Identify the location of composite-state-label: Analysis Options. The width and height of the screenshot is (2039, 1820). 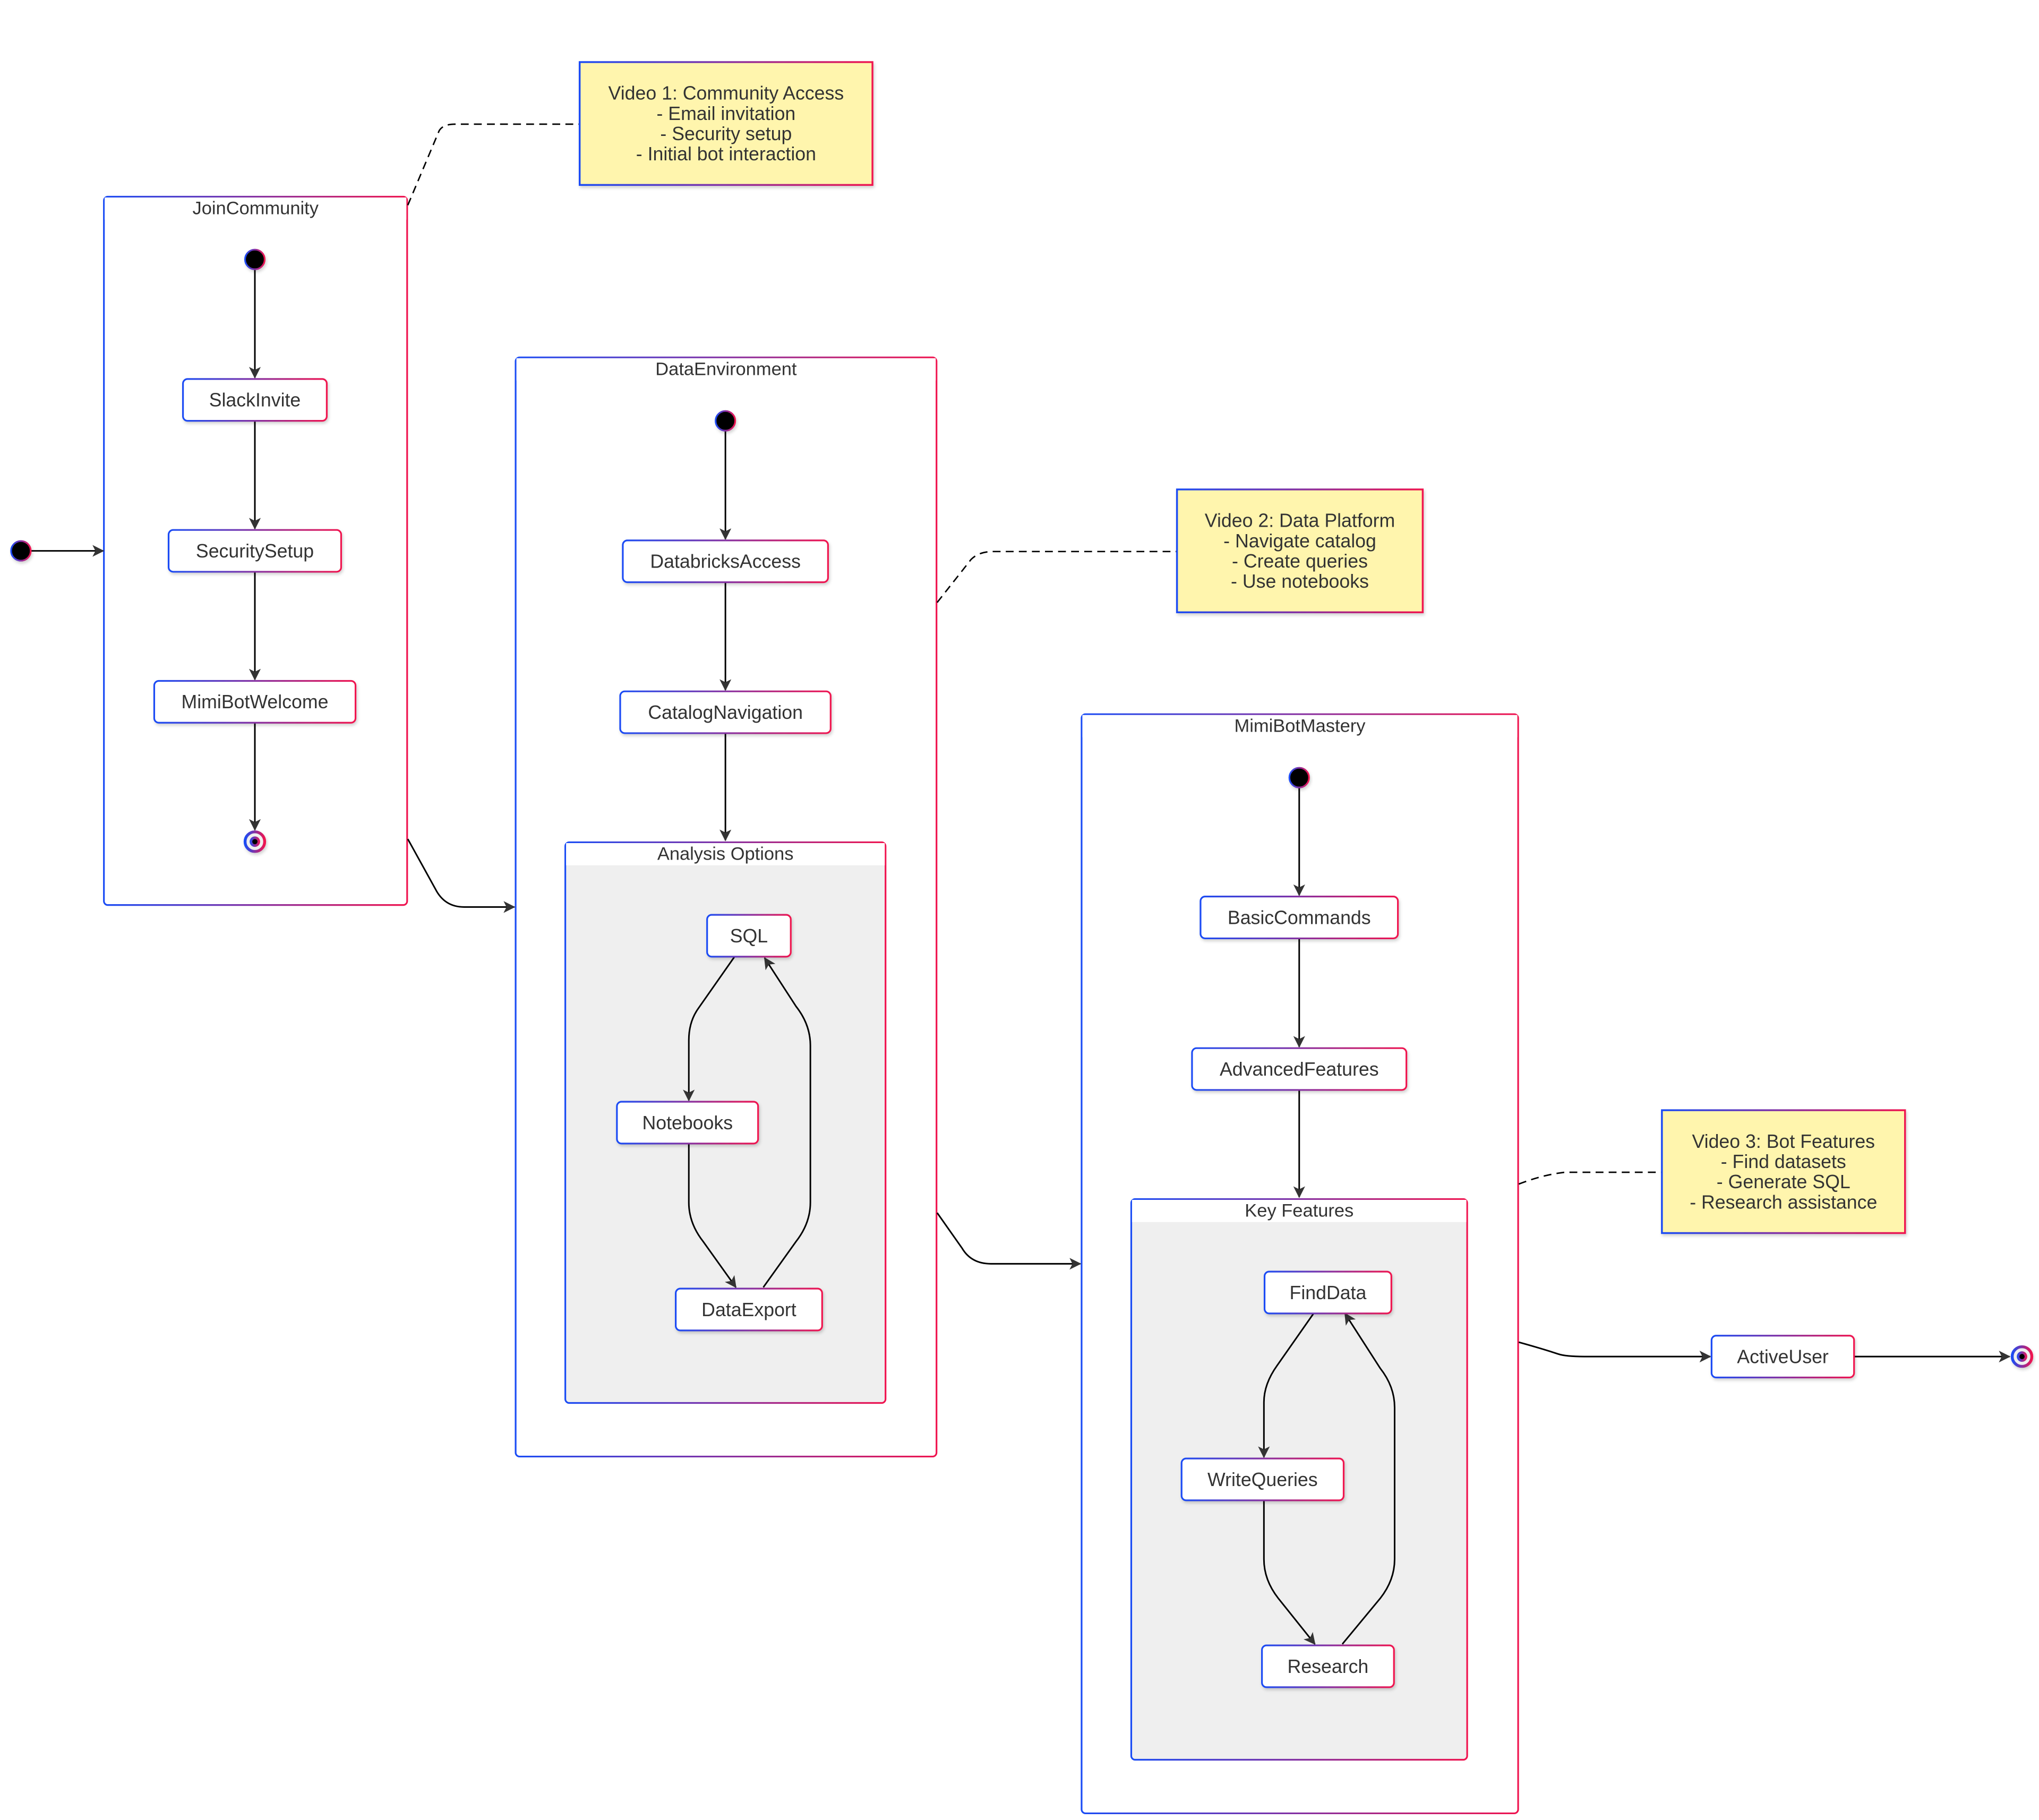
(725, 854).